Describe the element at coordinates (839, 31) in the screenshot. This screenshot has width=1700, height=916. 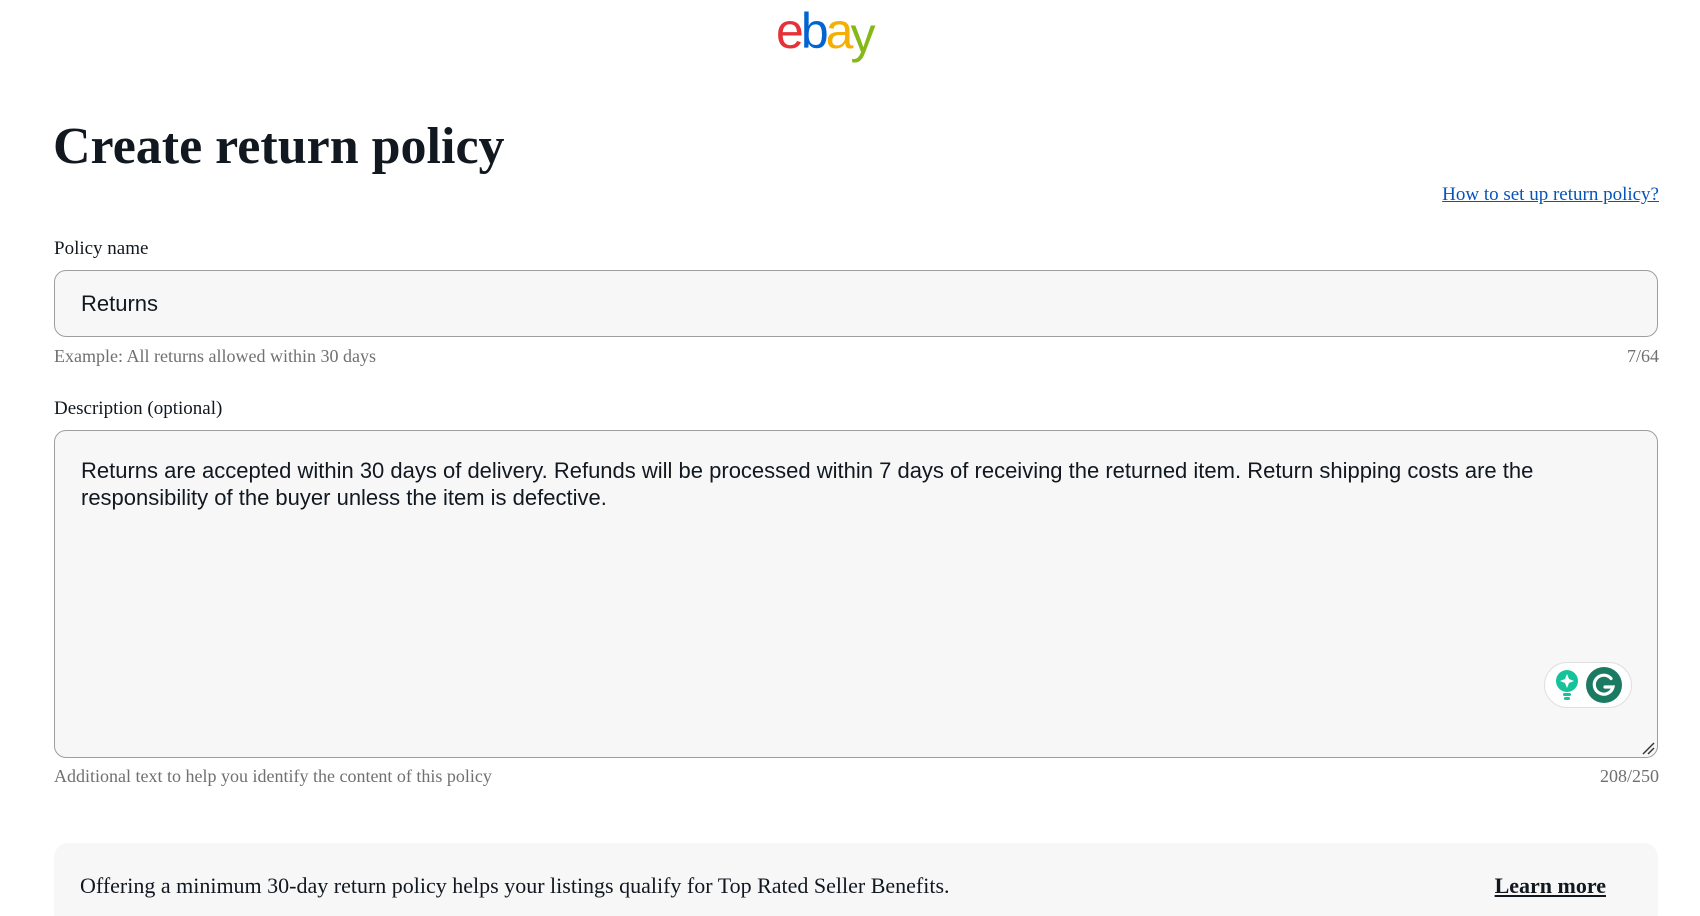
I see `logo-letter-a: a` at that location.